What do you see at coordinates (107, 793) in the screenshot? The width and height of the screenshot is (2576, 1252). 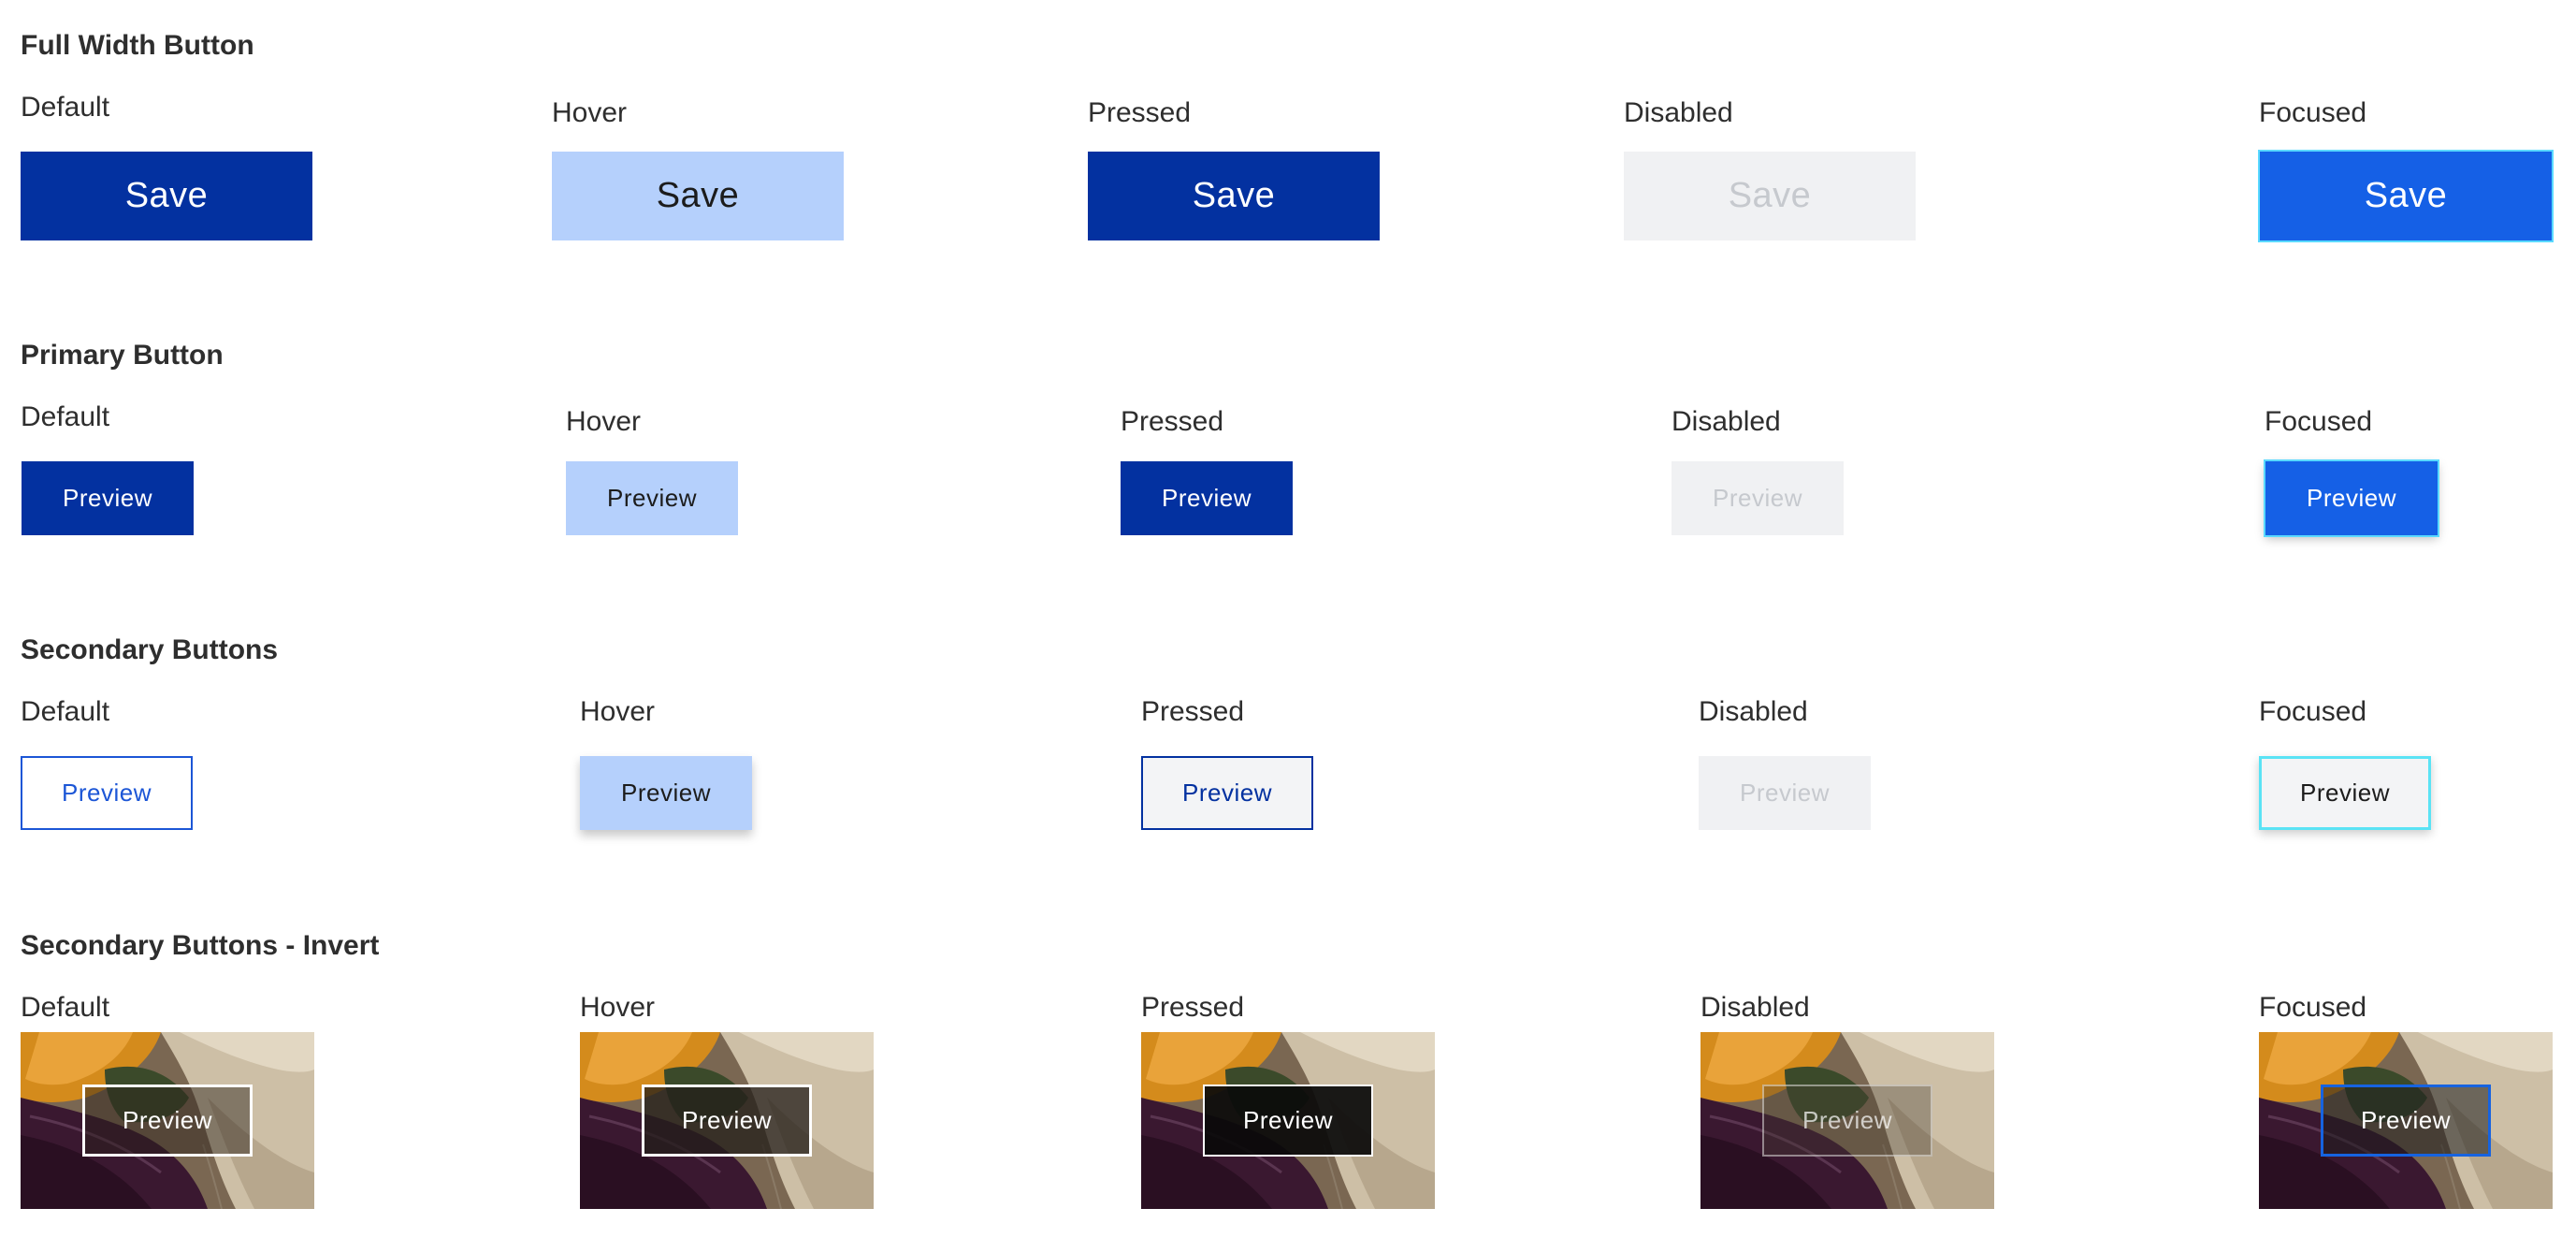 I see `secondary-preview-button-default: Preview` at bounding box center [107, 793].